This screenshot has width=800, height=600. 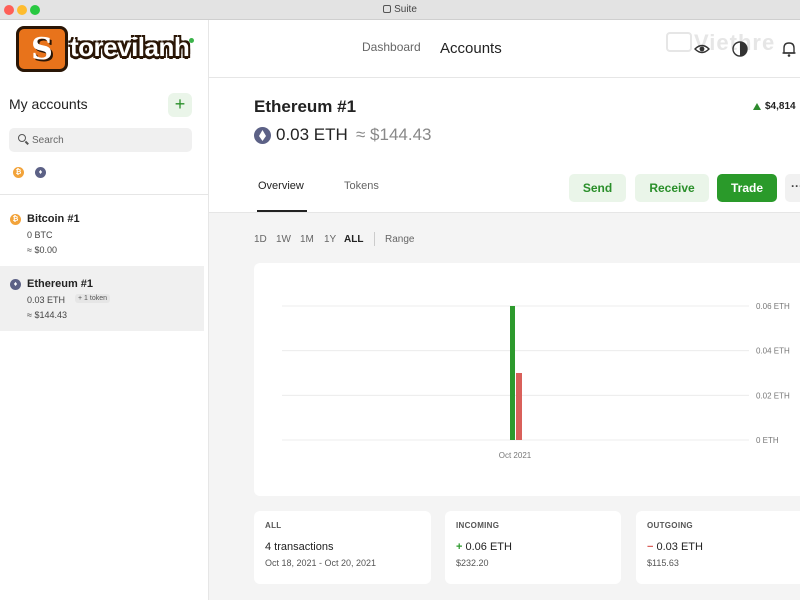 I want to click on stat-label: ALL, so click(x=273, y=525).